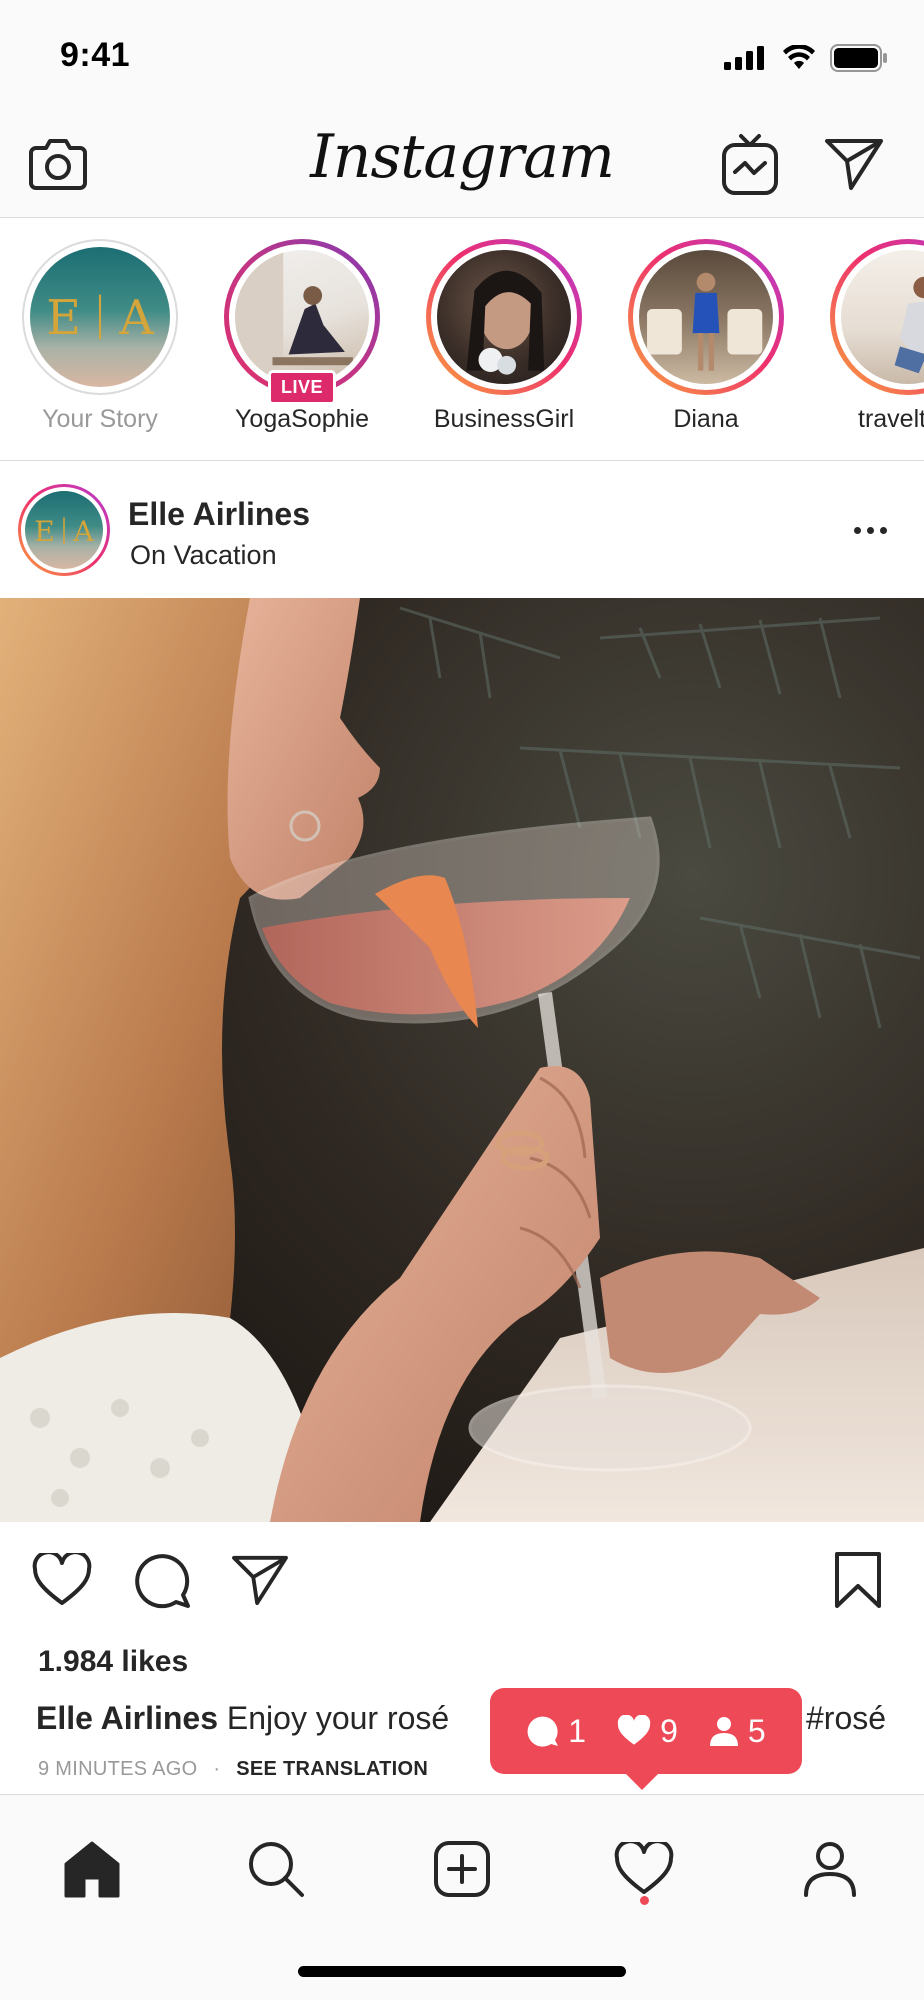 This screenshot has width=924, height=2000. I want to click on like-button, so click(62, 1580).